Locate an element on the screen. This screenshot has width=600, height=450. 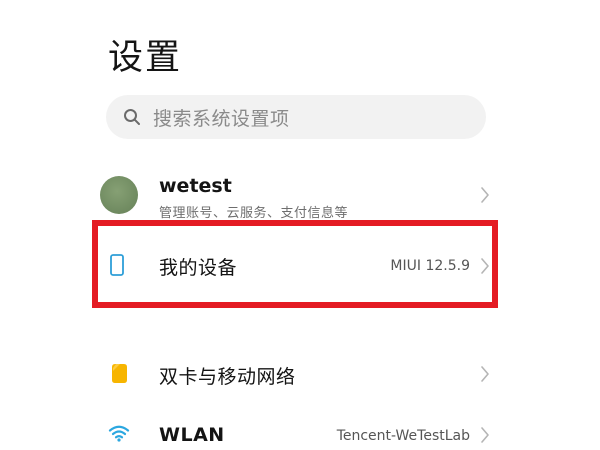
page-title: 设置 is located at coordinates (145, 58).